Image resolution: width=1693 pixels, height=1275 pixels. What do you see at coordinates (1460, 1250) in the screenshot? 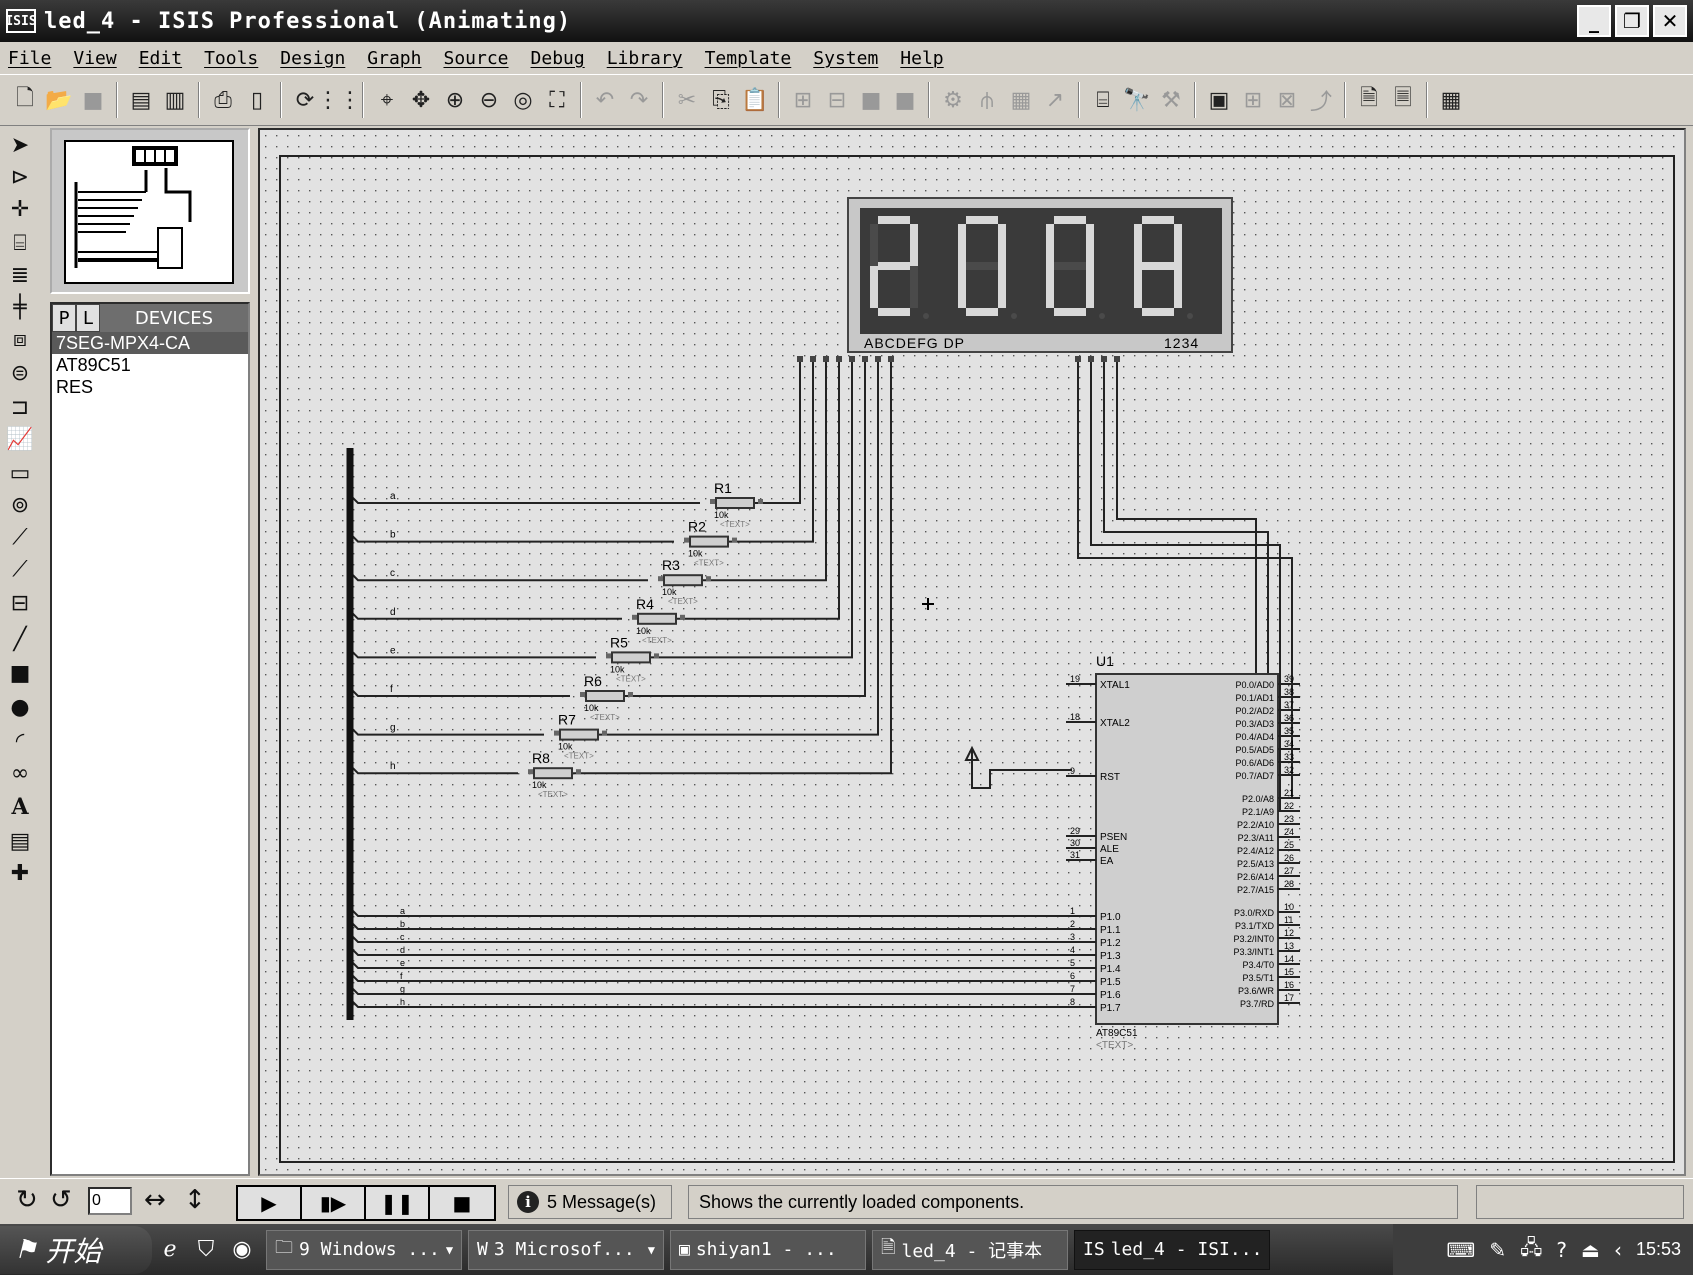
I see `keyboard-icon: ⌨` at bounding box center [1460, 1250].